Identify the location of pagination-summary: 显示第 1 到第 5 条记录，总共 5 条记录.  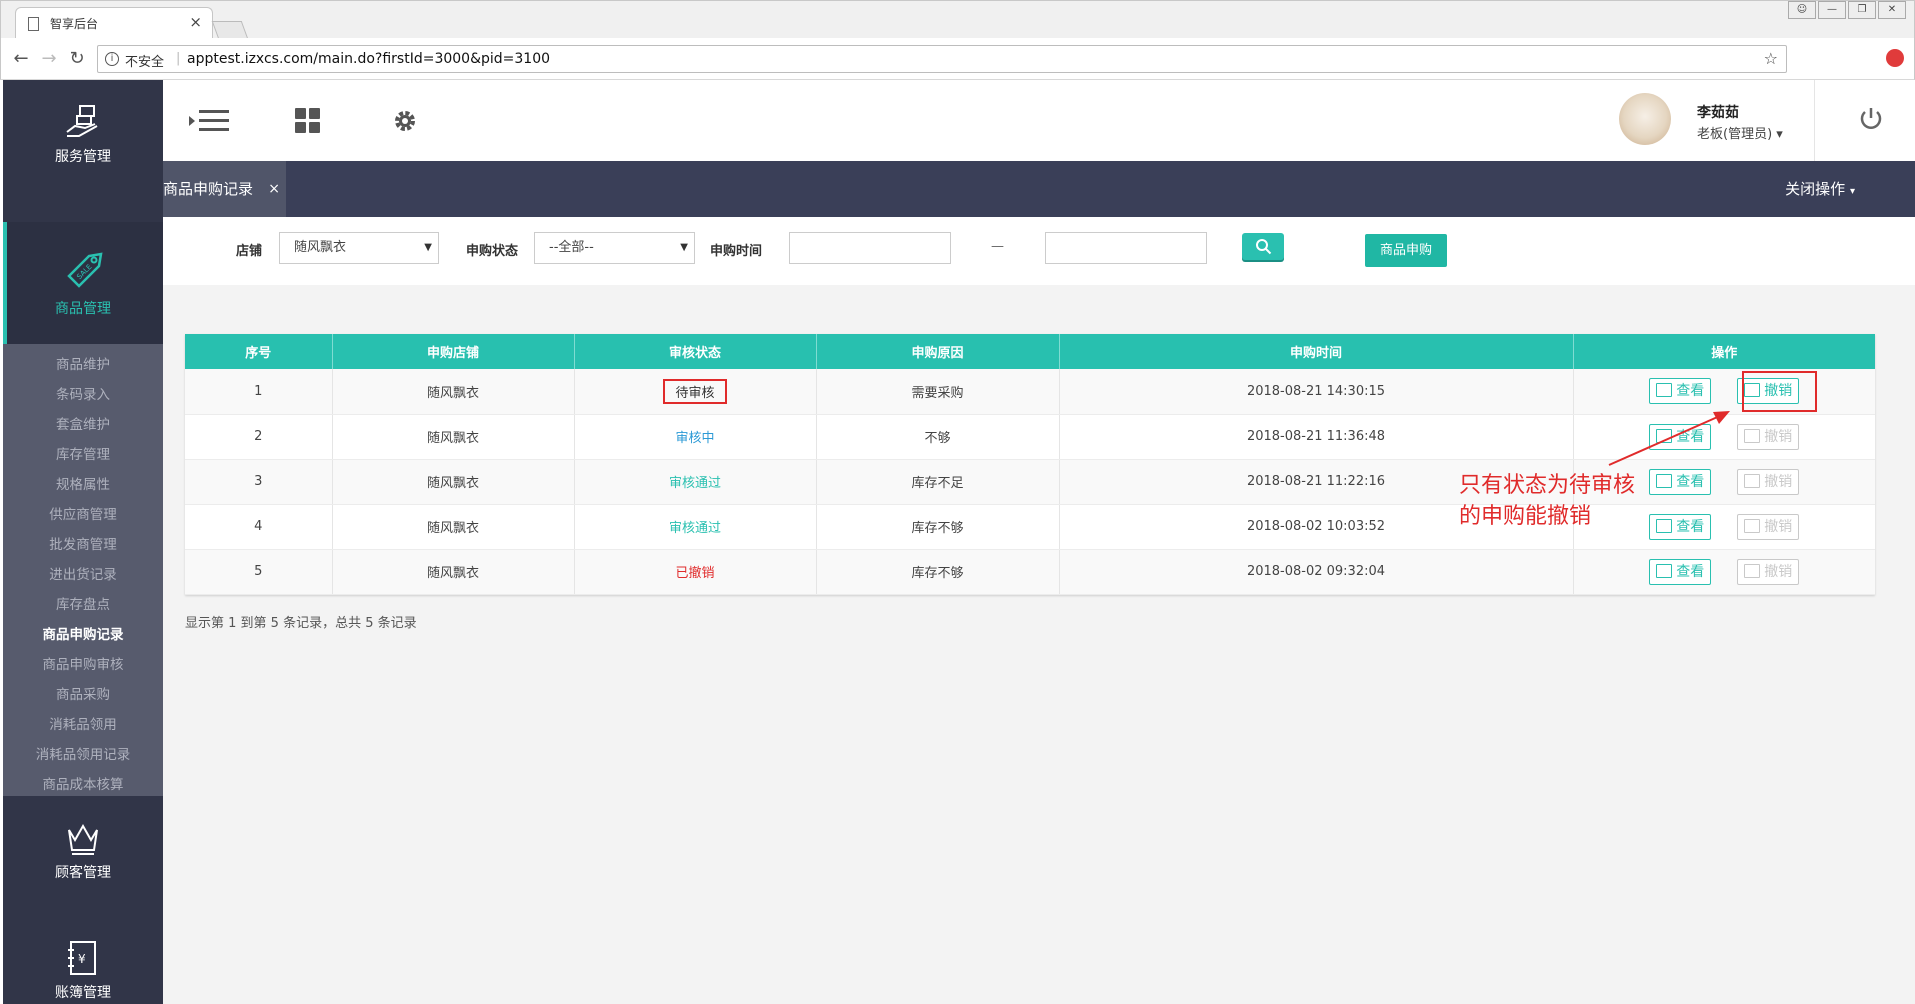
(301, 623).